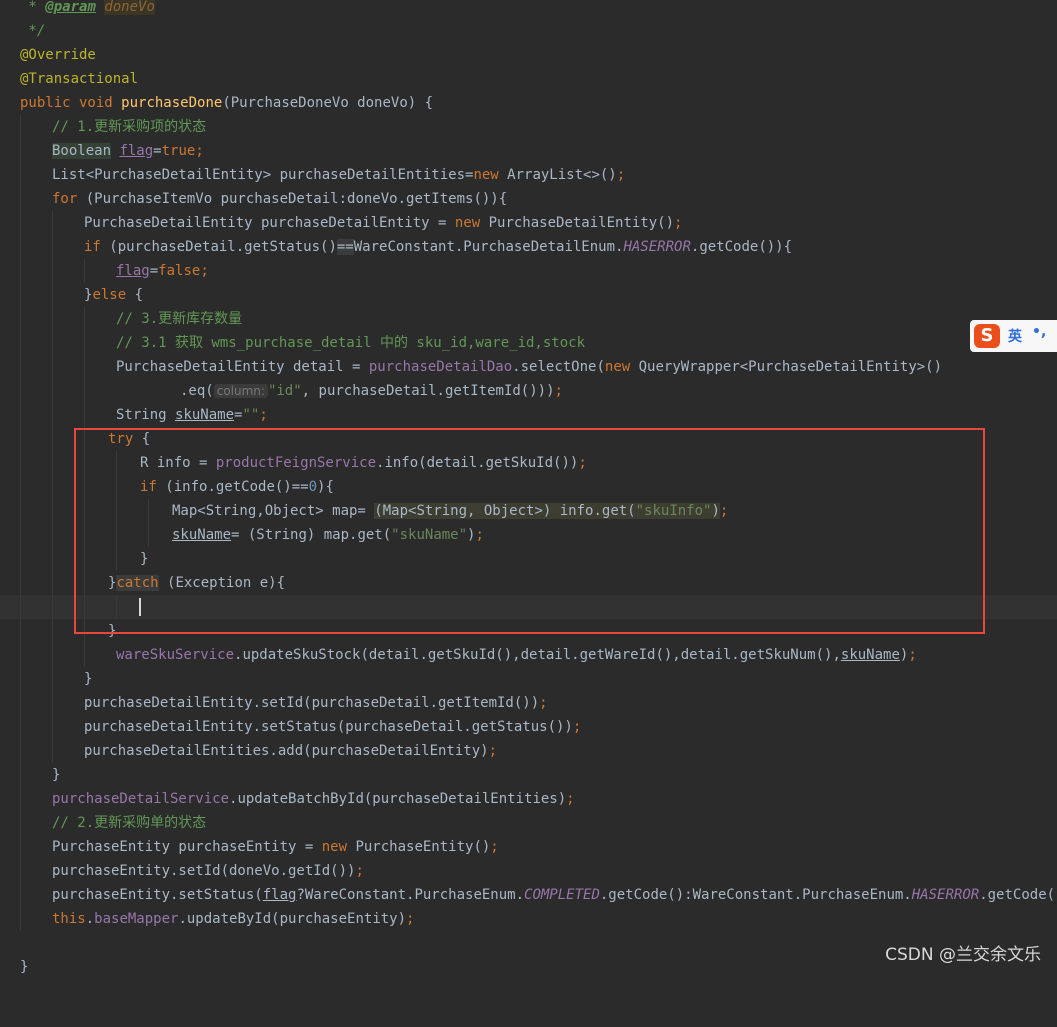 The width and height of the screenshot is (1057, 1027). Describe the element at coordinates (528, 823) in the screenshot. I see `code-line: // 2.更新采购单的状态` at that location.